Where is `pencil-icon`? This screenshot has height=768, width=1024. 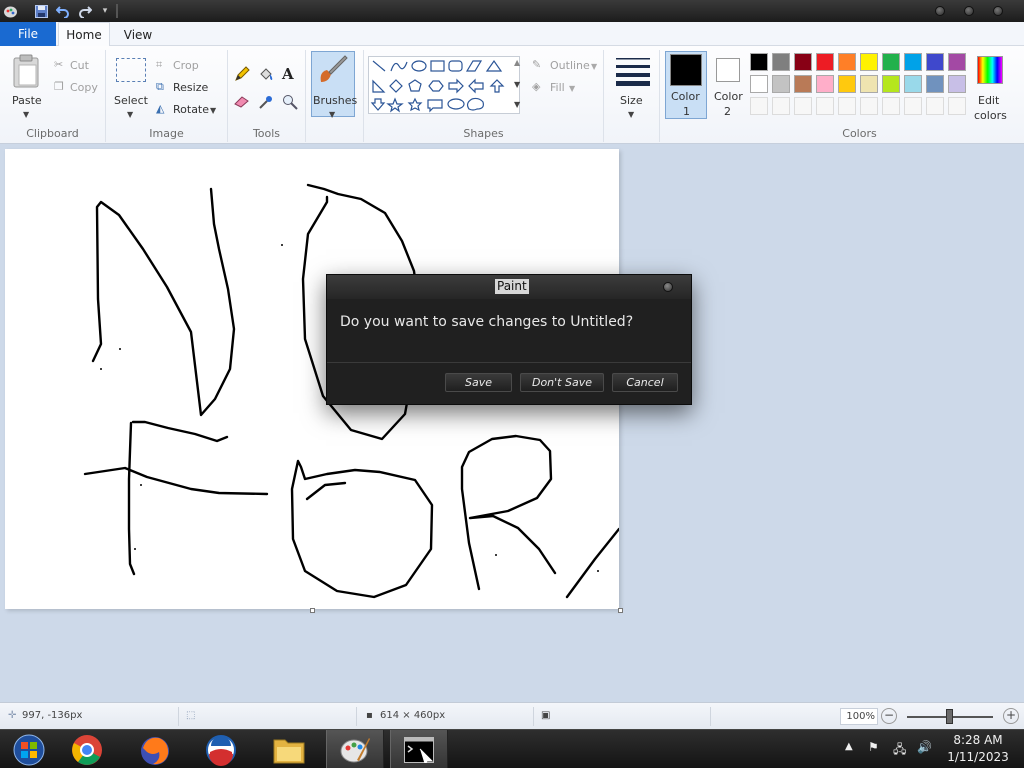 pencil-icon is located at coordinates (242, 75).